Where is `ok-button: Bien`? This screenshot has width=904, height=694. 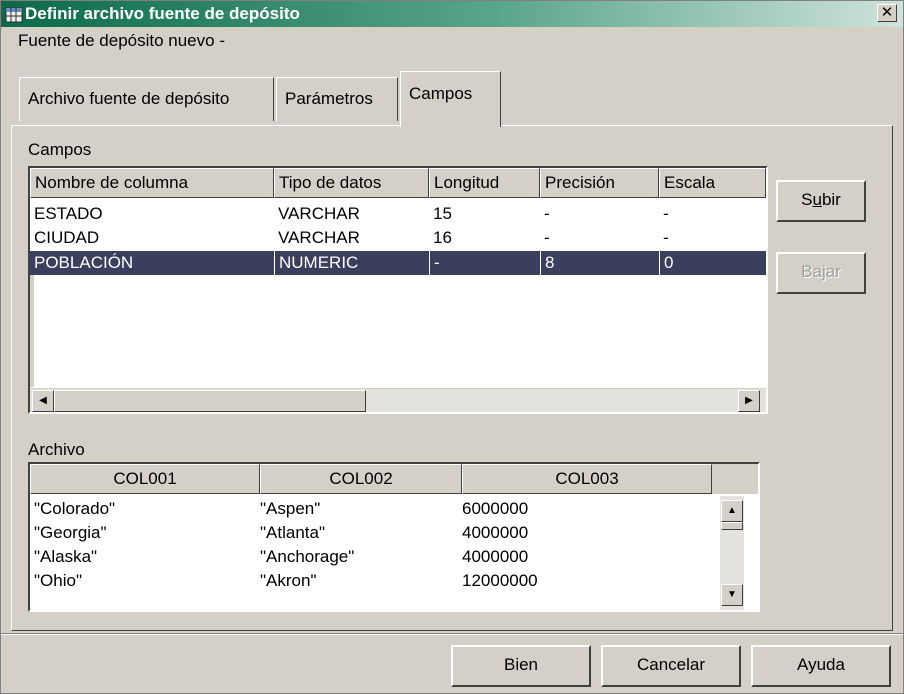
ok-button: Bien is located at coordinates (521, 666).